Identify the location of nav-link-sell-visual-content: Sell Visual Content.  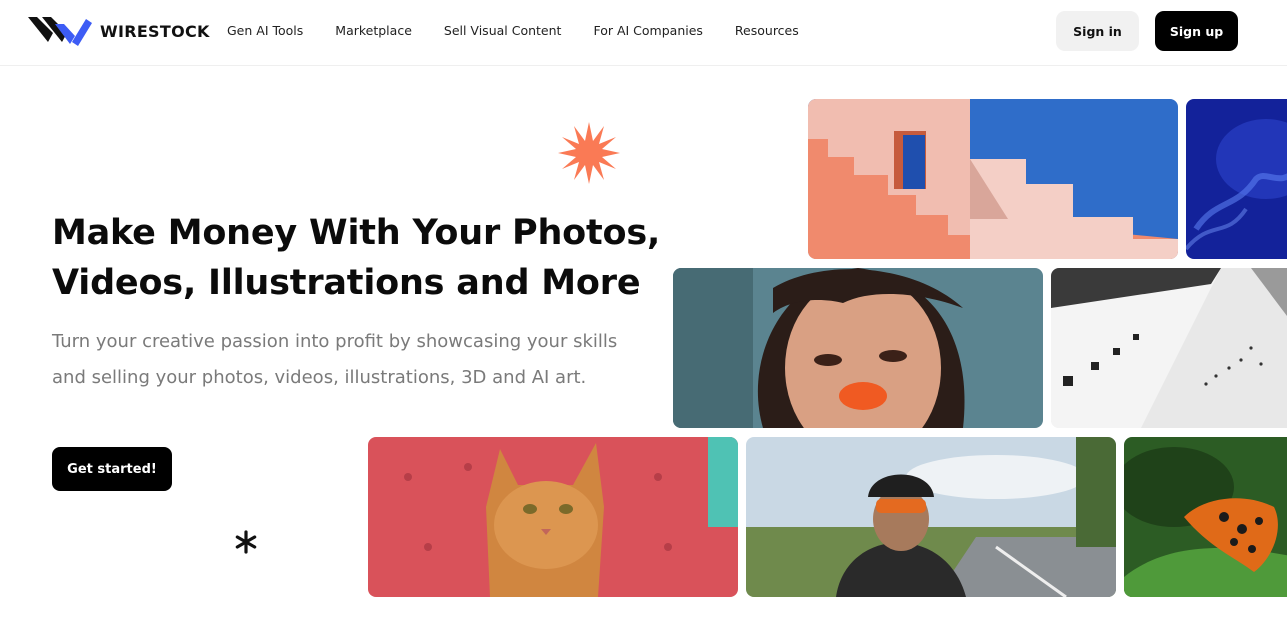
(503, 30).